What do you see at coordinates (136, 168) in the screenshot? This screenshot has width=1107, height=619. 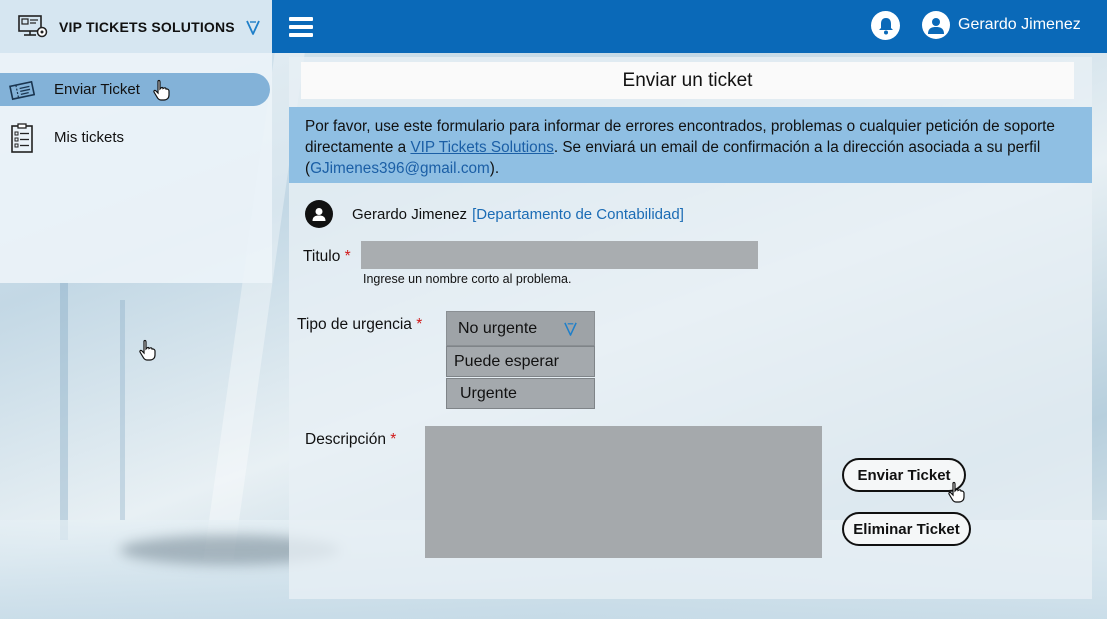 I see `sidebar: Enviar Ticket Mis tickets` at bounding box center [136, 168].